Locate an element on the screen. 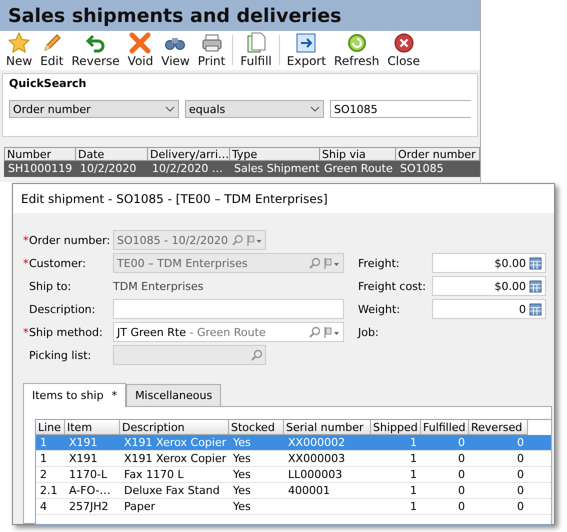 The width and height of the screenshot is (567, 532). toolbar-button: Export is located at coordinates (306, 50).